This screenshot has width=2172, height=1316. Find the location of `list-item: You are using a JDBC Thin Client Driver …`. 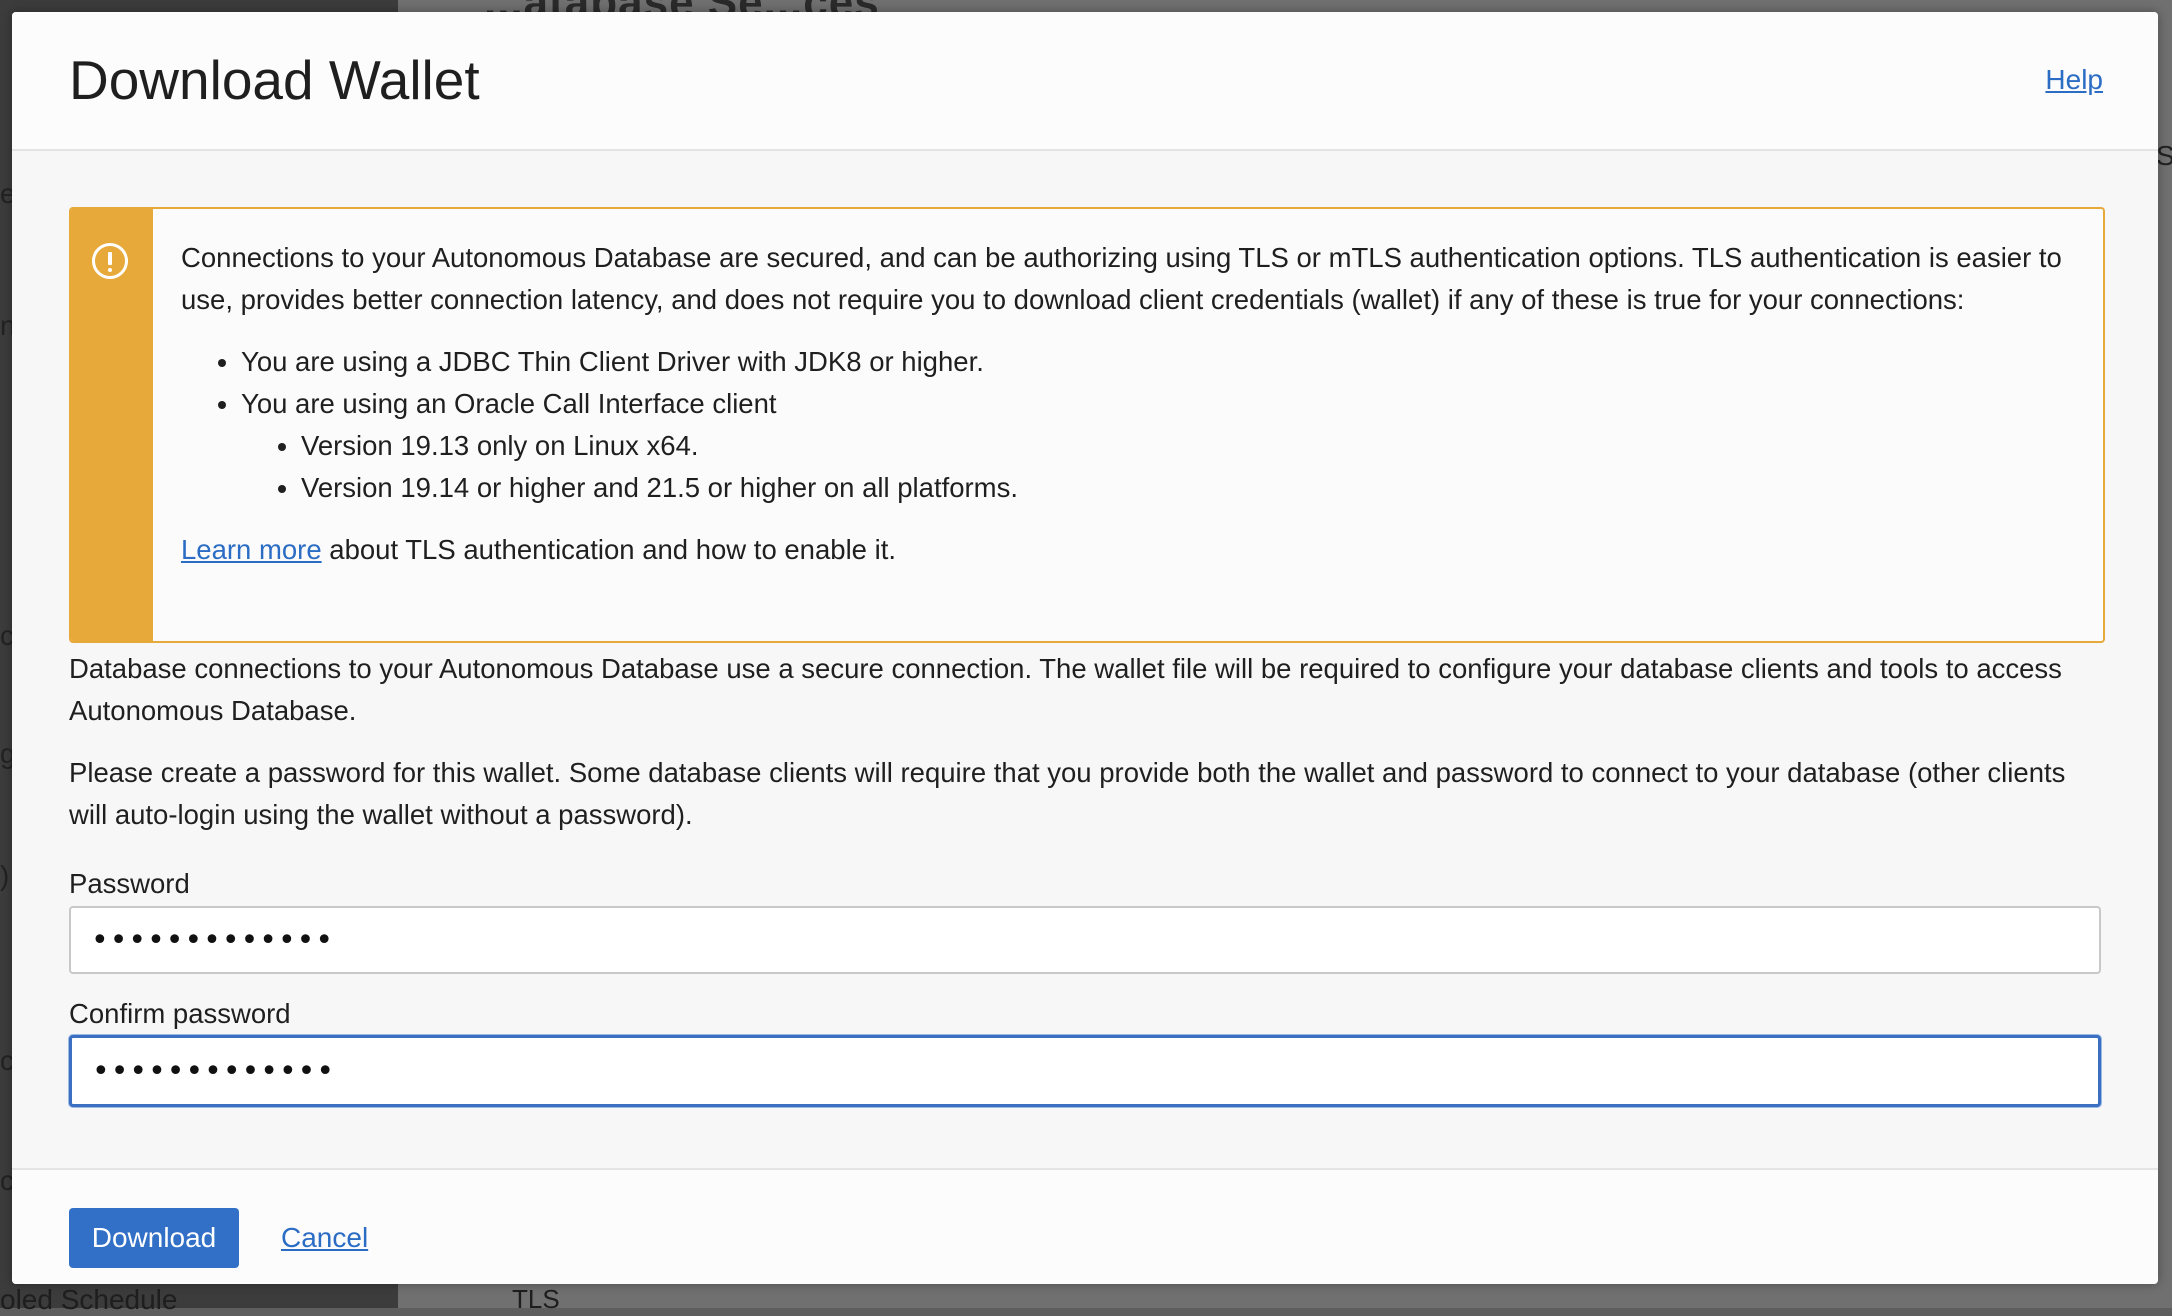

list-item: You are using a JDBC Thin Client Driver … is located at coordinates (1156, 362).